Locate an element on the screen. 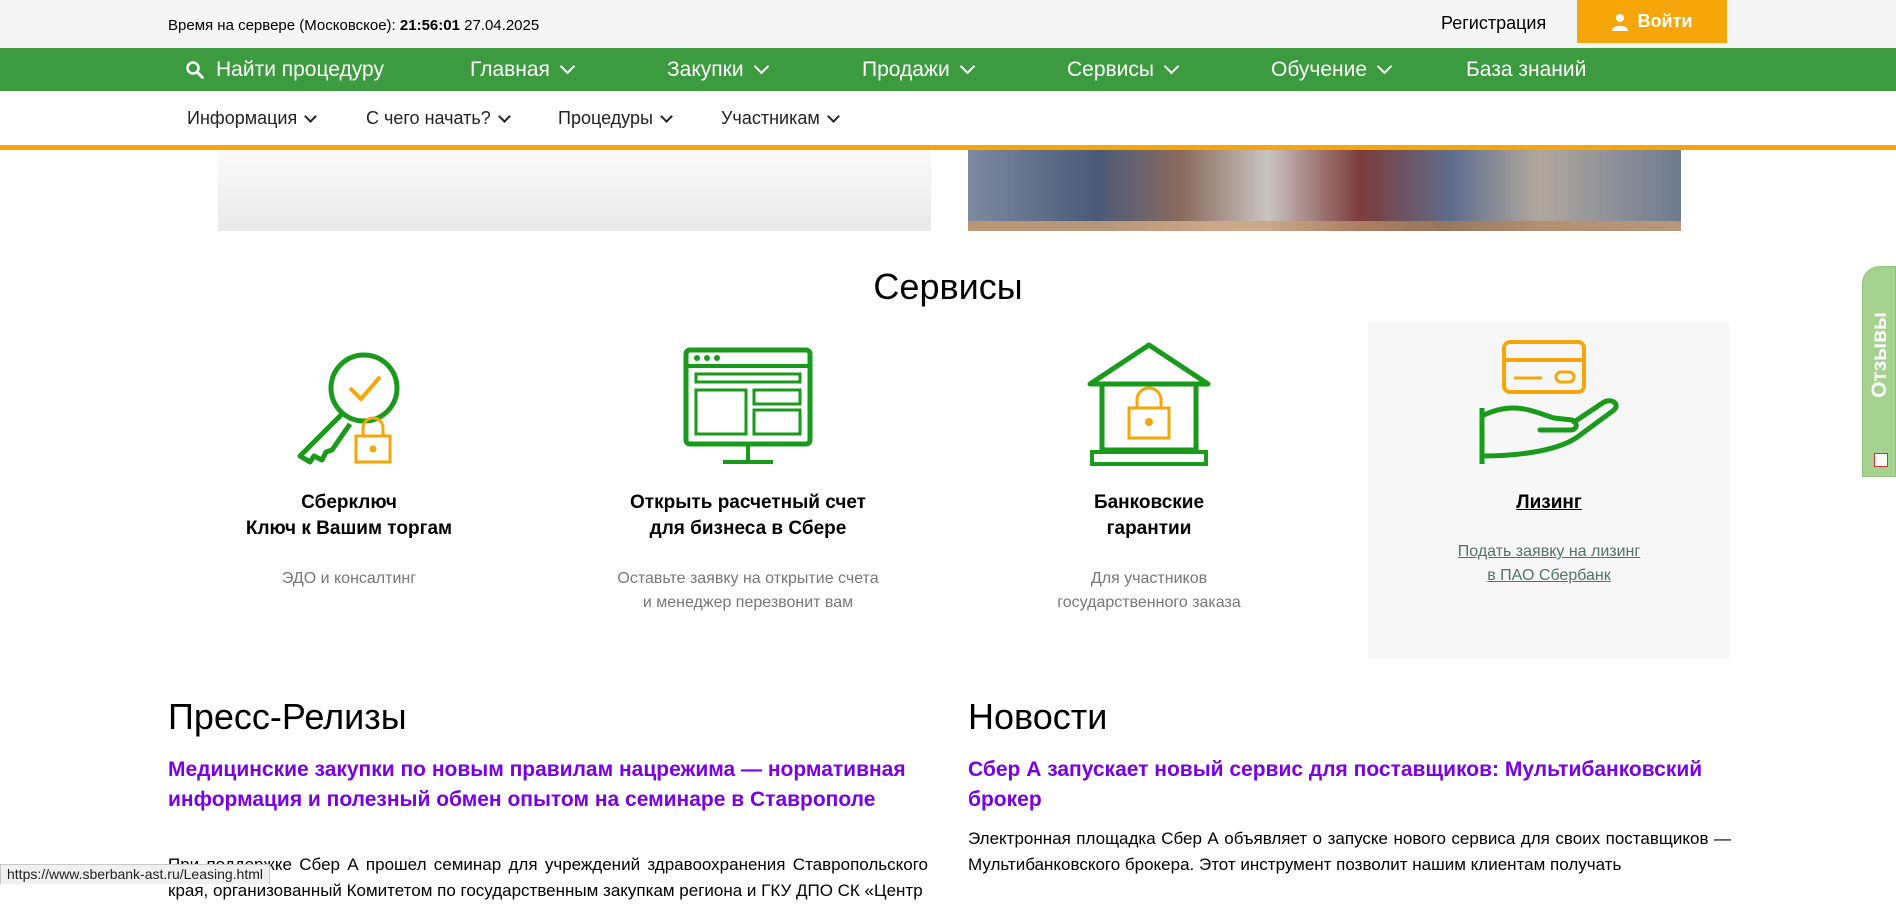 This screenshot has width=1896, height=904. feedback-label: Отзывы is located at coordinates (1879, 354).